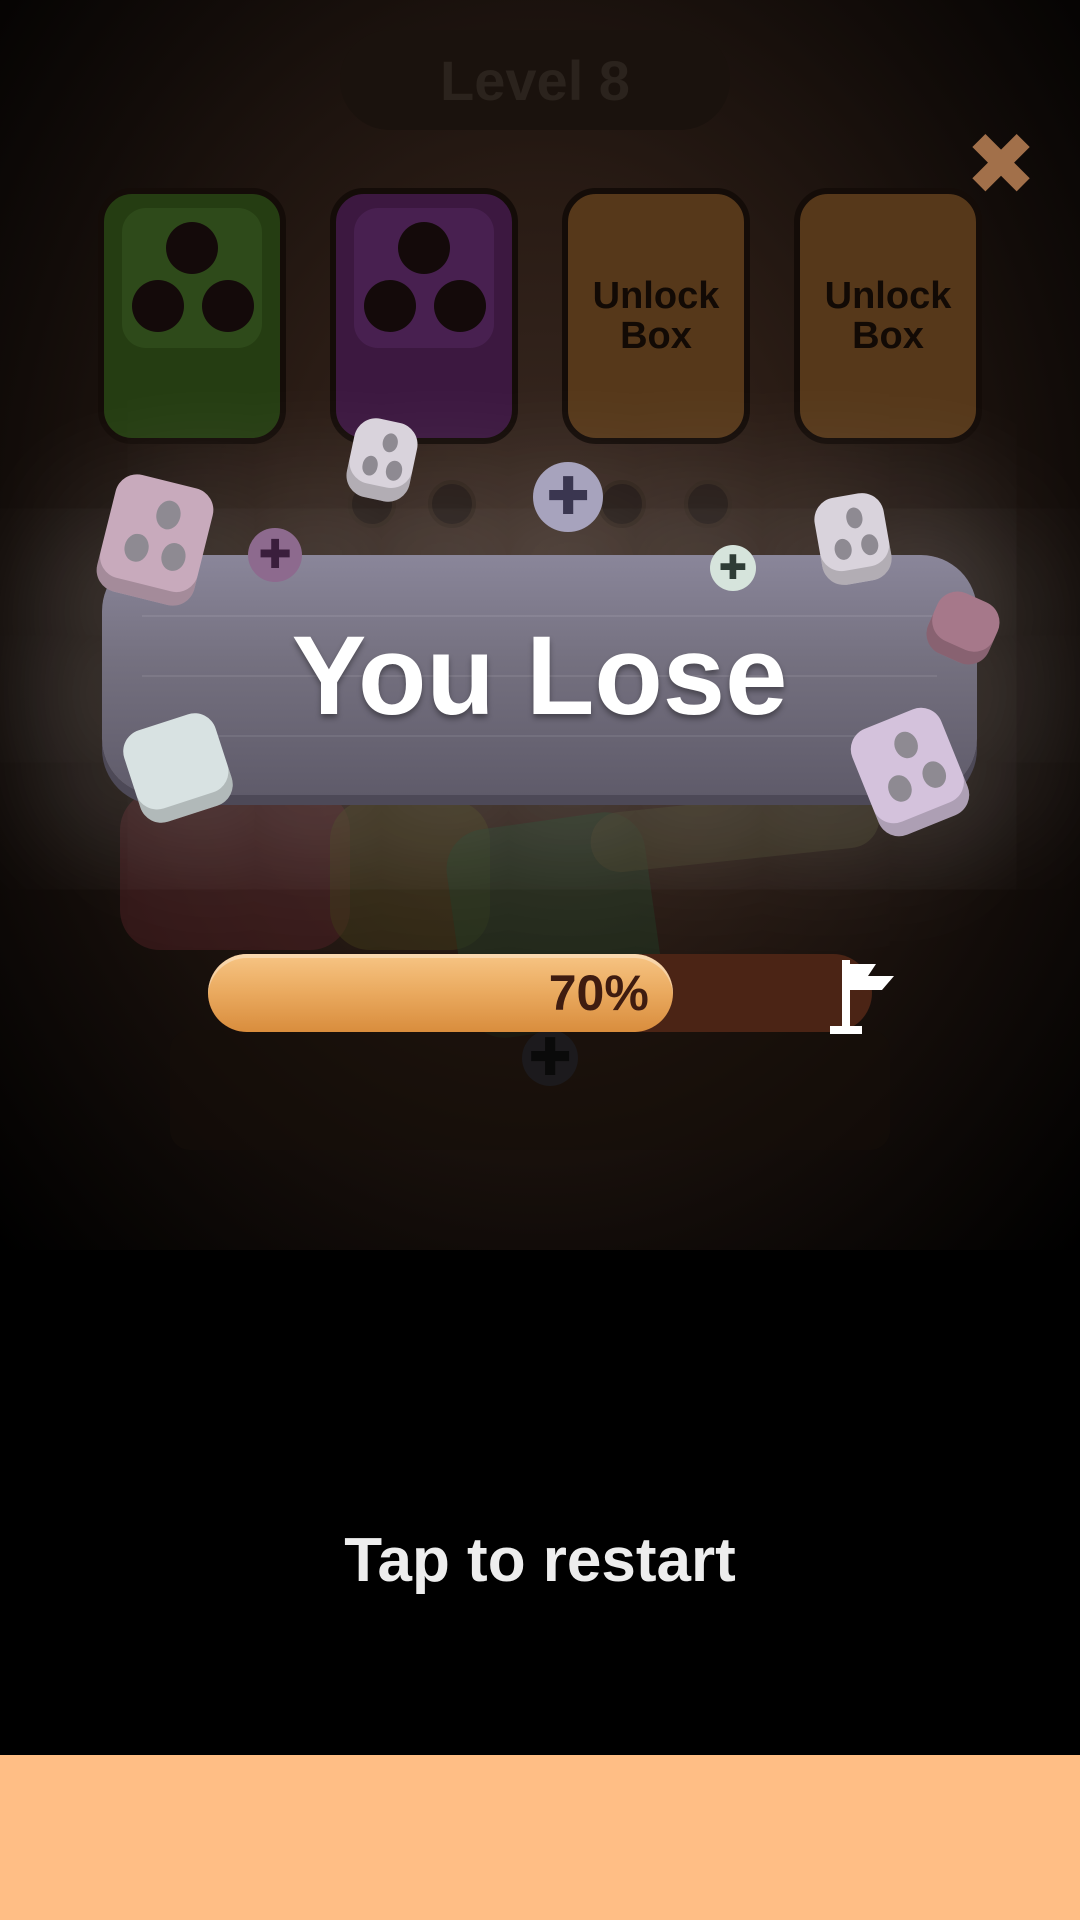  What do you see at coordinates (735, 830) in the screenshot?
I see `plank-yellow` at bounding box center [735, 830].